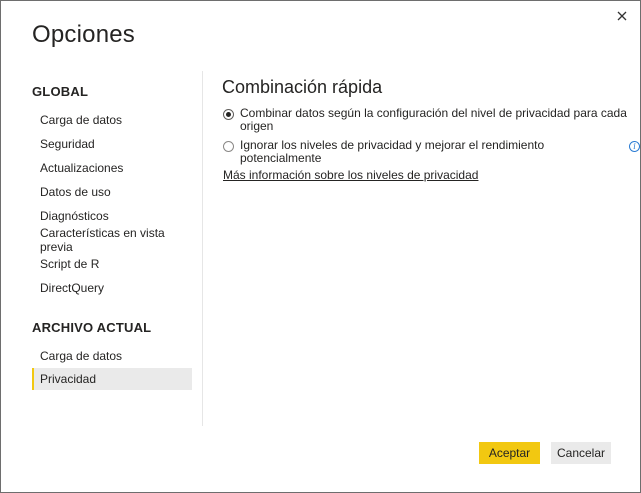  I want to click on sidebar-item-usage-data: Datos de uso, so click(112, 192).